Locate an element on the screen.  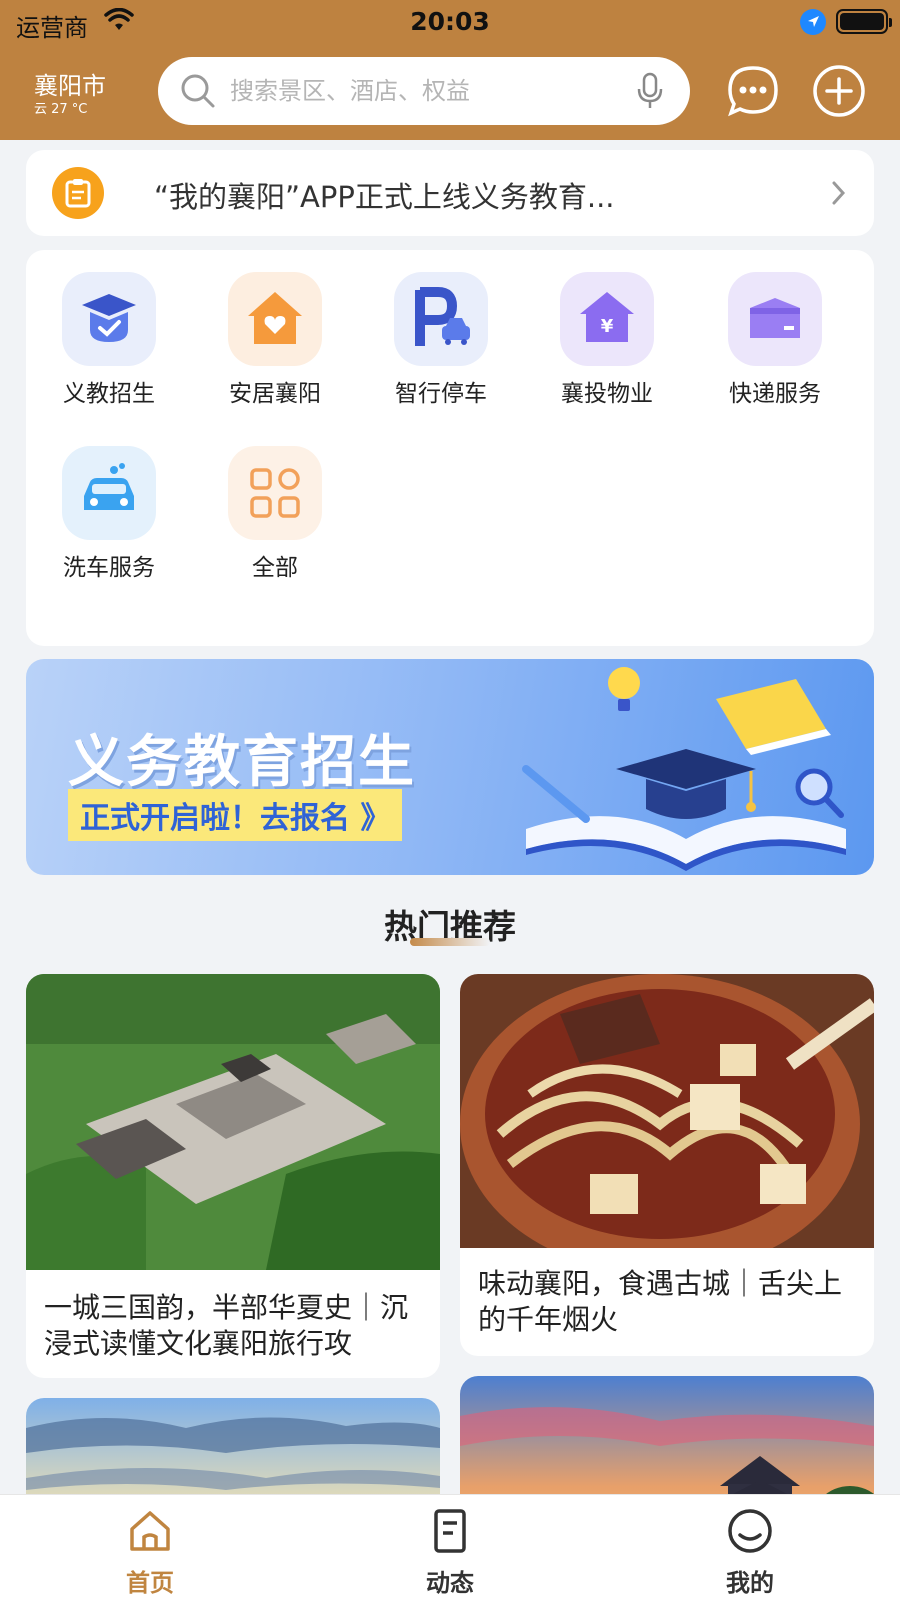
service-label: 全部 is located at coordinates (275, 568).